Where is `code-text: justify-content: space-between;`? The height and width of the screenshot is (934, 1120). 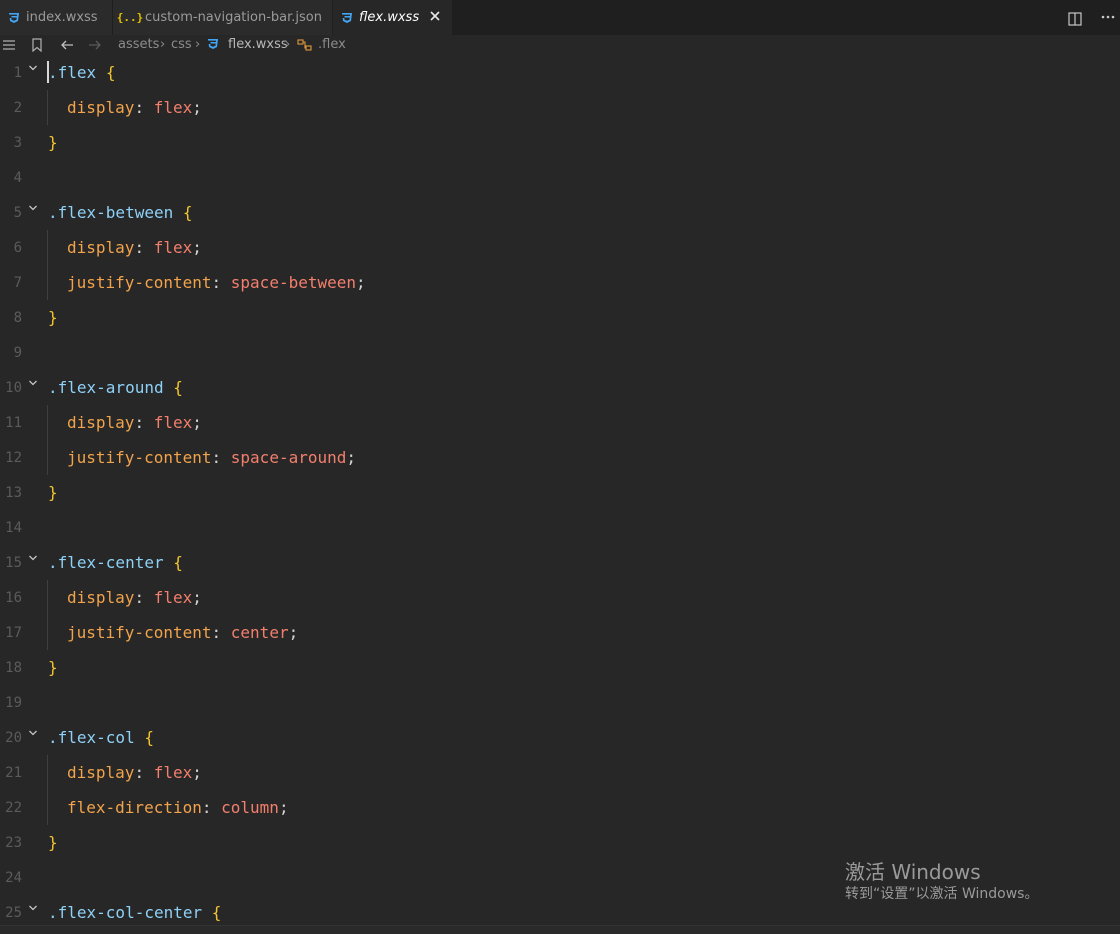
code-text: justify-content: space-between; is located at coordinates (216, 282).